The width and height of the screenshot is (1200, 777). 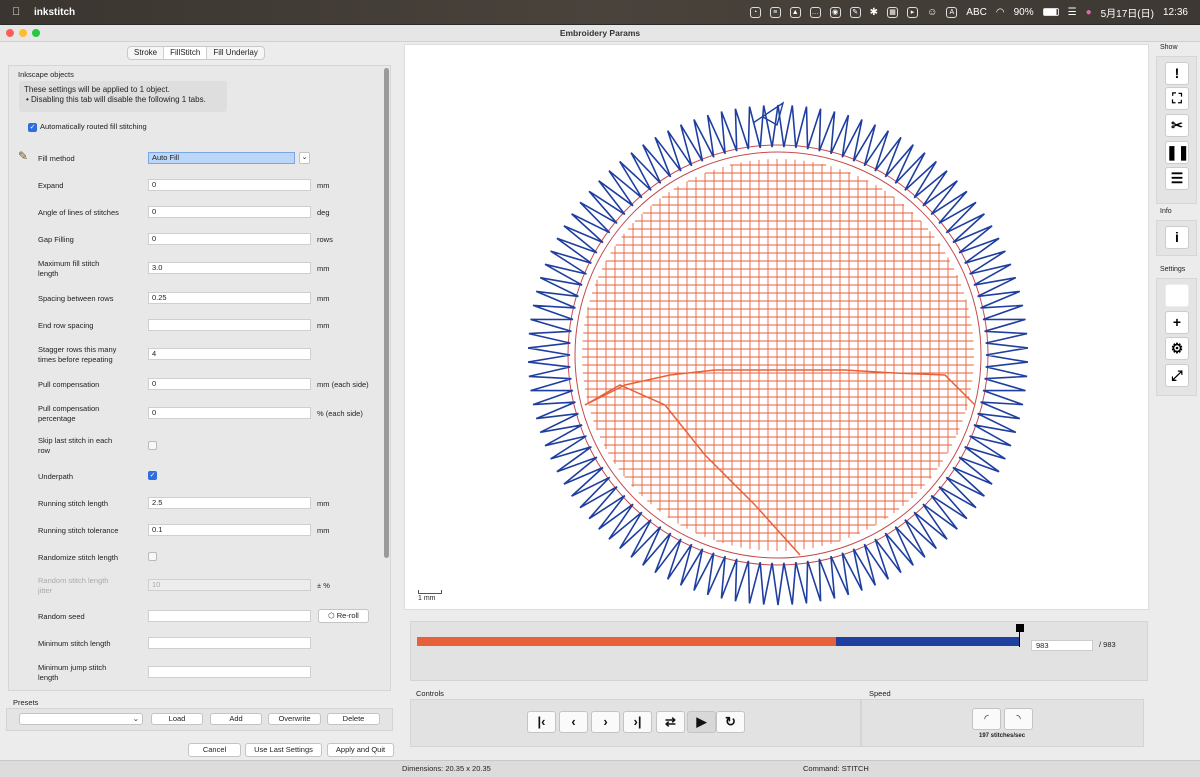 What do you see at coordinates (304, 158) in the screenshot?
I see `chevron-down-icon: ⌄` at bounding box center [304, 158].